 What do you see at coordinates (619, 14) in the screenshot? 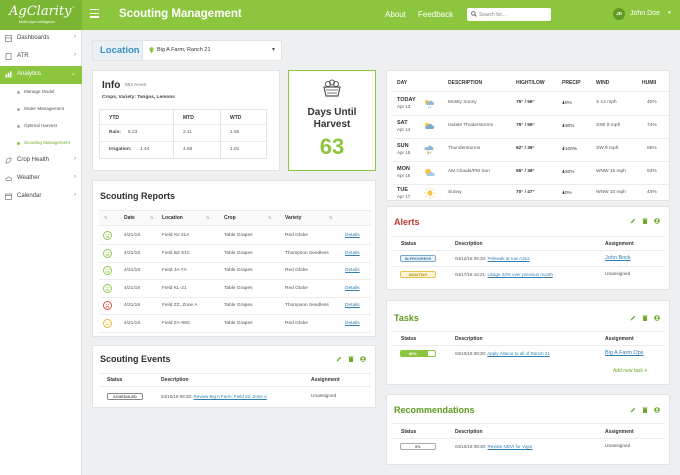
I see `avatar: JD` at bounding box center [619, 14].